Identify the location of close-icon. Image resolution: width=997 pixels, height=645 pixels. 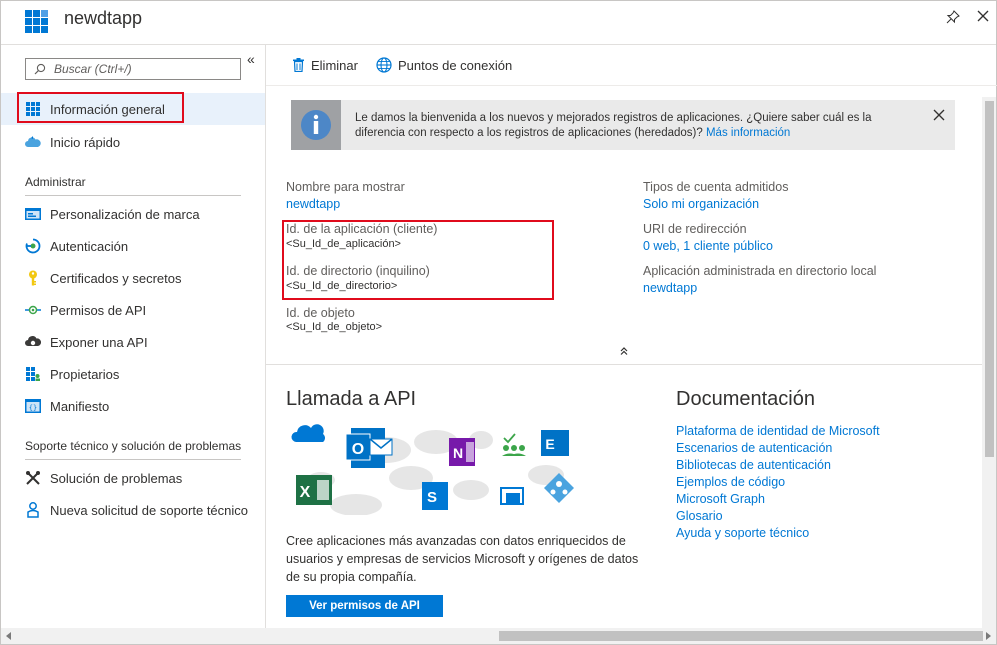
(983, 16).